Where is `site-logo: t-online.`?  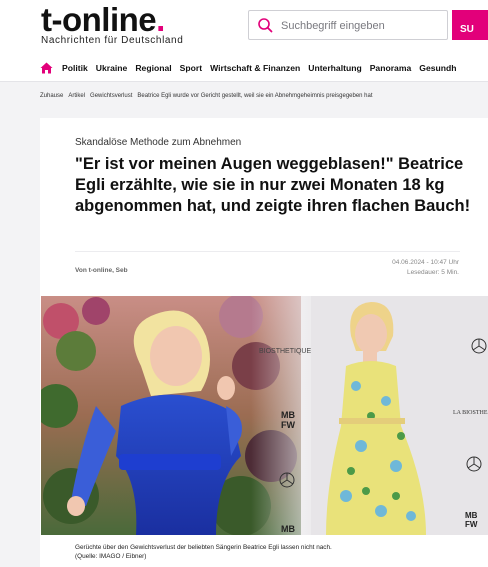
site-logo: t-online. is located at coordinates (103, 20).